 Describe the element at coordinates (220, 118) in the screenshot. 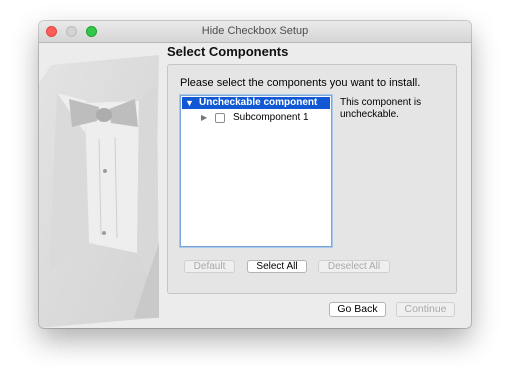

I see `checkbox-icon` at that location.